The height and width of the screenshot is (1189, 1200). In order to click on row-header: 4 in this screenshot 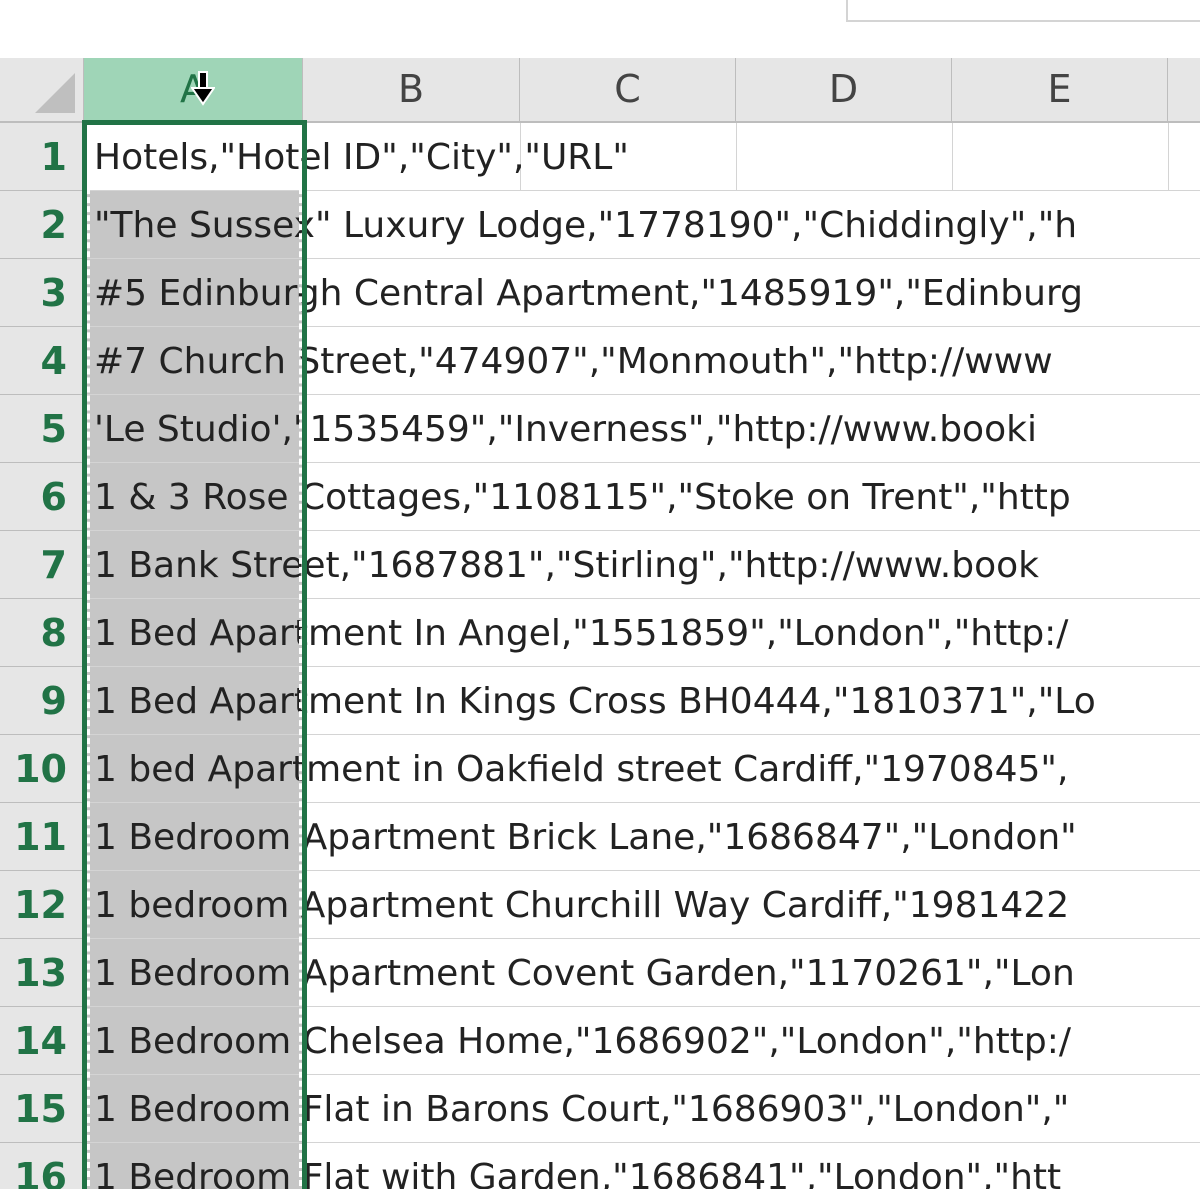, I will do `click(42, 361)`.